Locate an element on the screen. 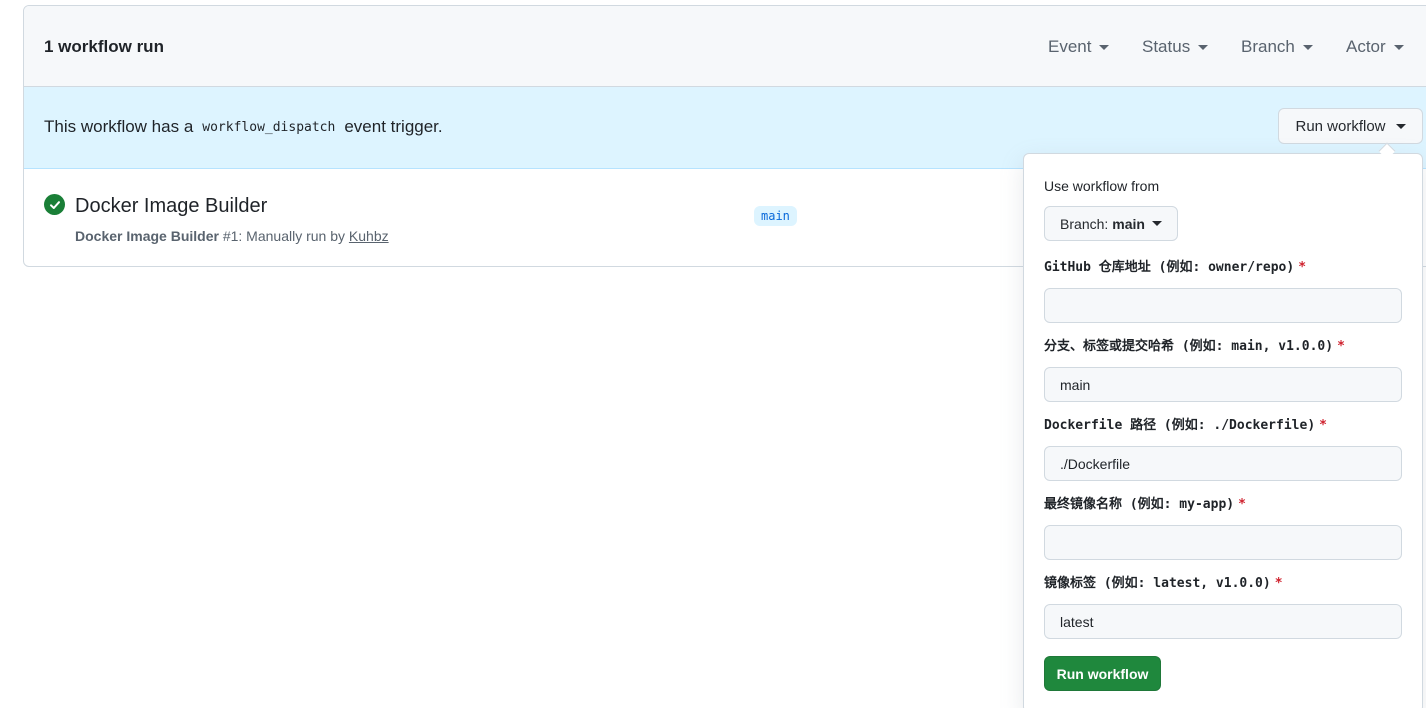  field-label-text: GitHub 仓库地址 (例如: owner/repo) is located at coordinates (1169, 267).